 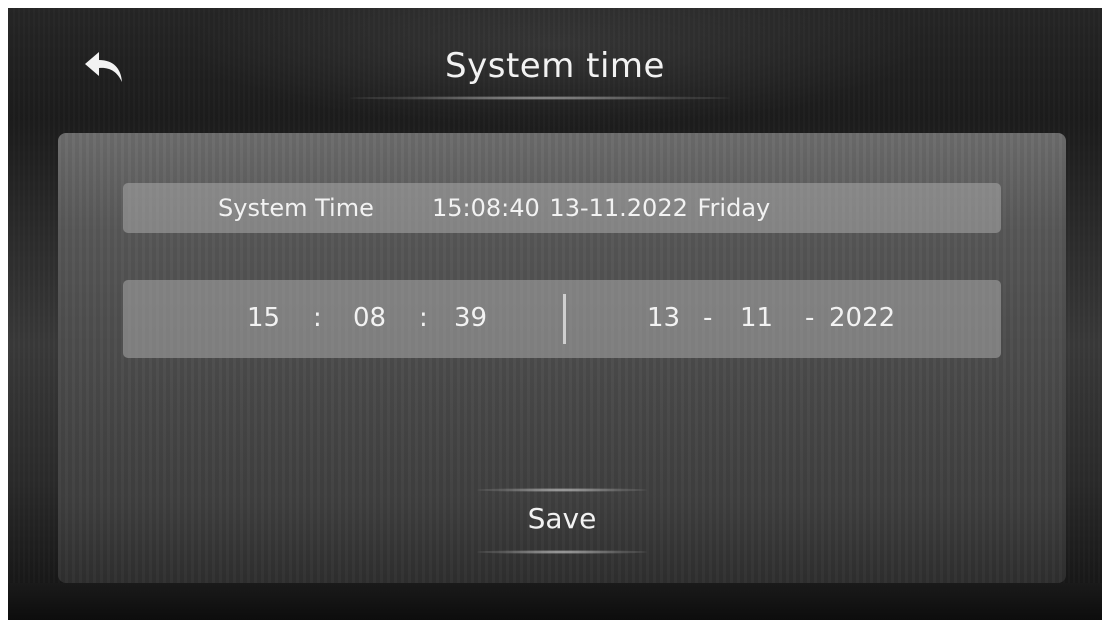 What do you see at coordinates (756, 318) in the screenshot?
I see `month-field: 11` at bounding box center [756, 318].